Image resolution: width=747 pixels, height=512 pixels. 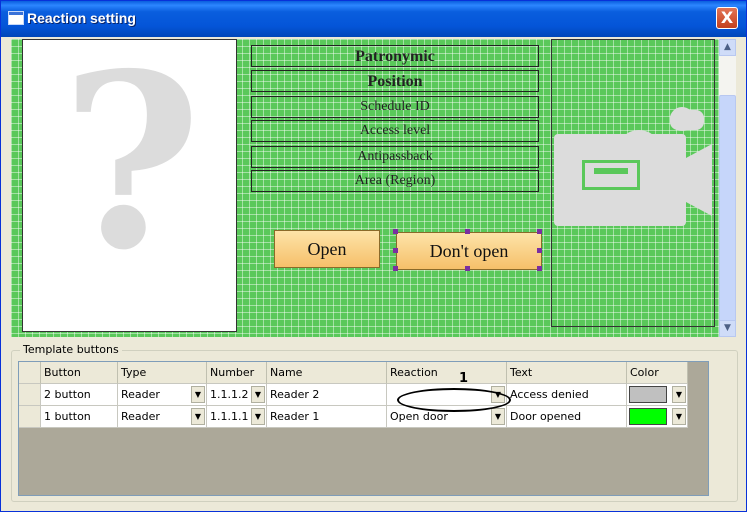 I want to click on field-patronymic: Patronymic, so click(x=395, y=56).